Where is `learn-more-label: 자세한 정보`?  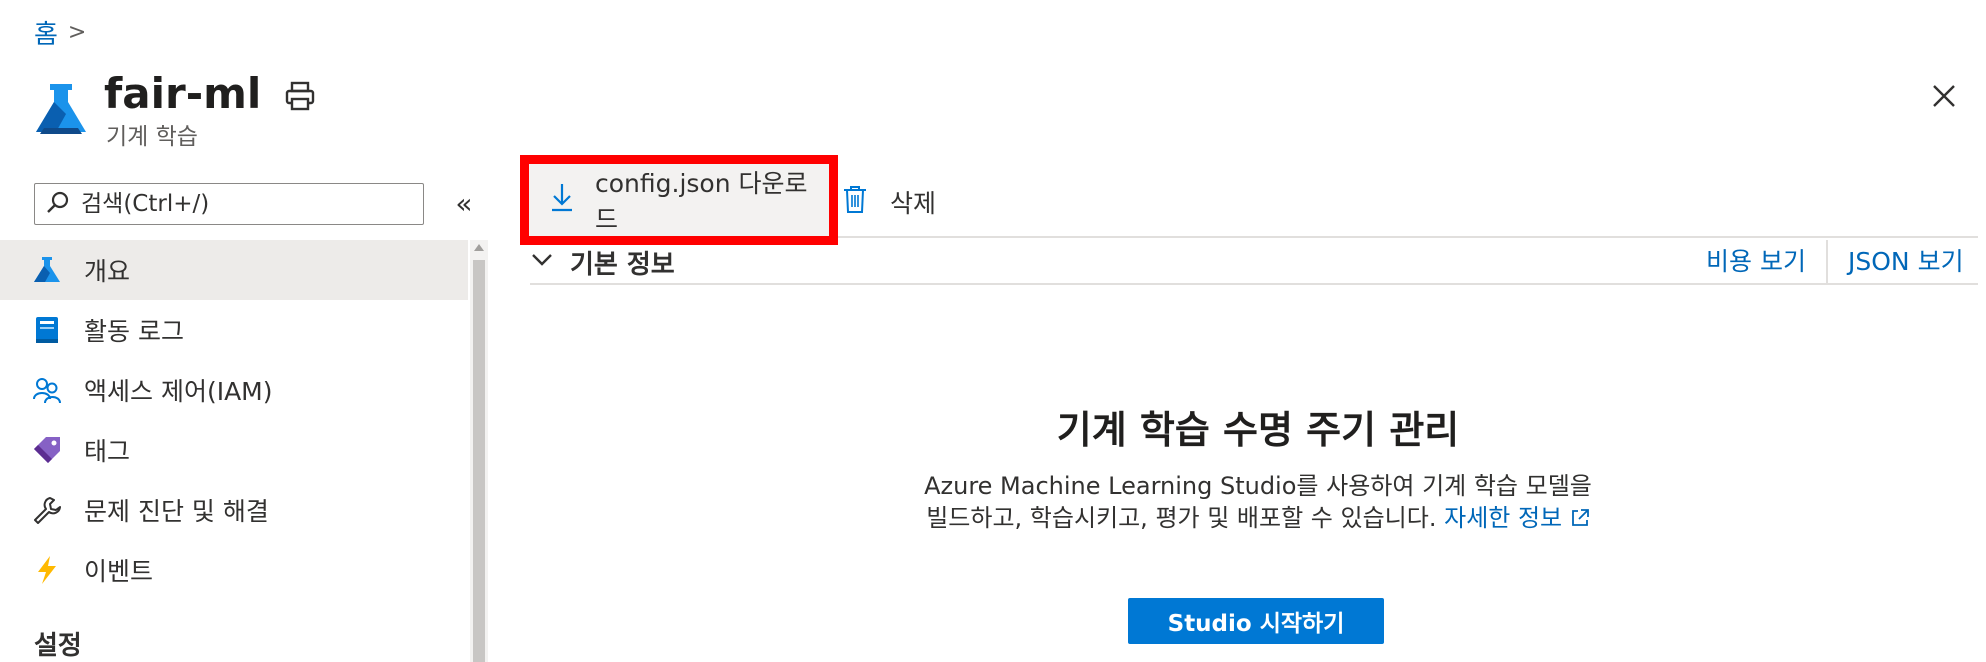 learn-more-label: 자세한 정보 is located at coordinates (1503, 518).